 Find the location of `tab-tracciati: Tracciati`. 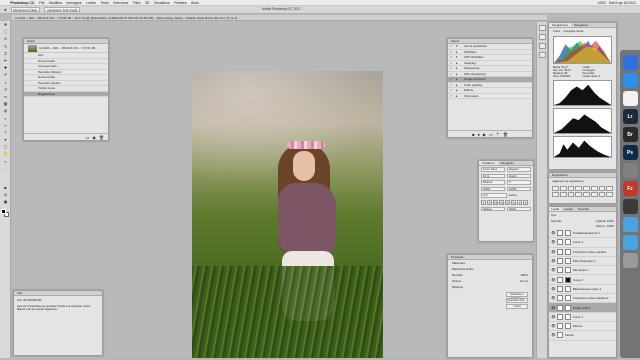

tab-tracciati: Tracciati is located at coordinates (583, 209).